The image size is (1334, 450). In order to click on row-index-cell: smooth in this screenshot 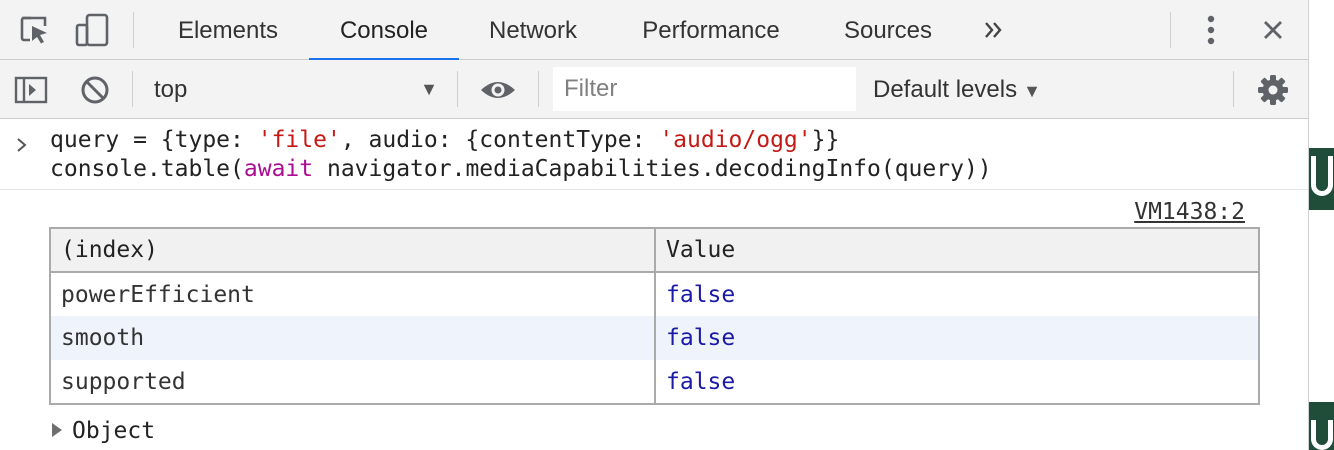, I will do `click(352, 338)`.